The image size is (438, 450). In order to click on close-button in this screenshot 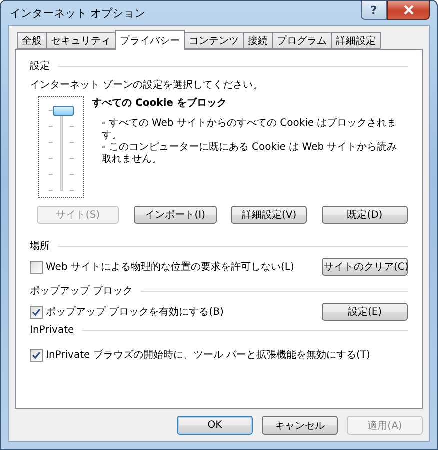, I will do `click(408, 10)`.